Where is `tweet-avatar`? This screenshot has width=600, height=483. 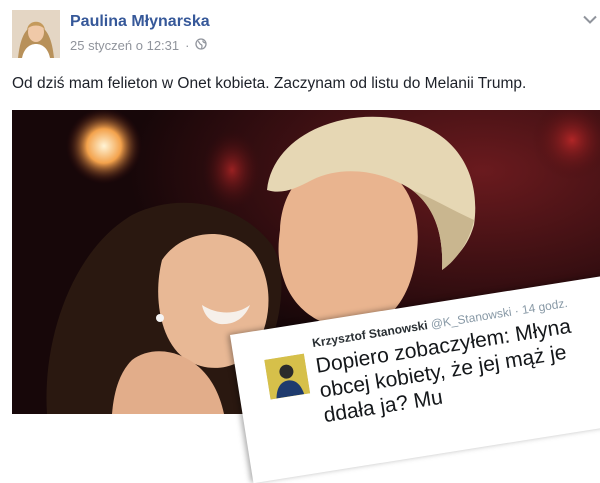 tweet-avatar is located at coordinates (287, 376).